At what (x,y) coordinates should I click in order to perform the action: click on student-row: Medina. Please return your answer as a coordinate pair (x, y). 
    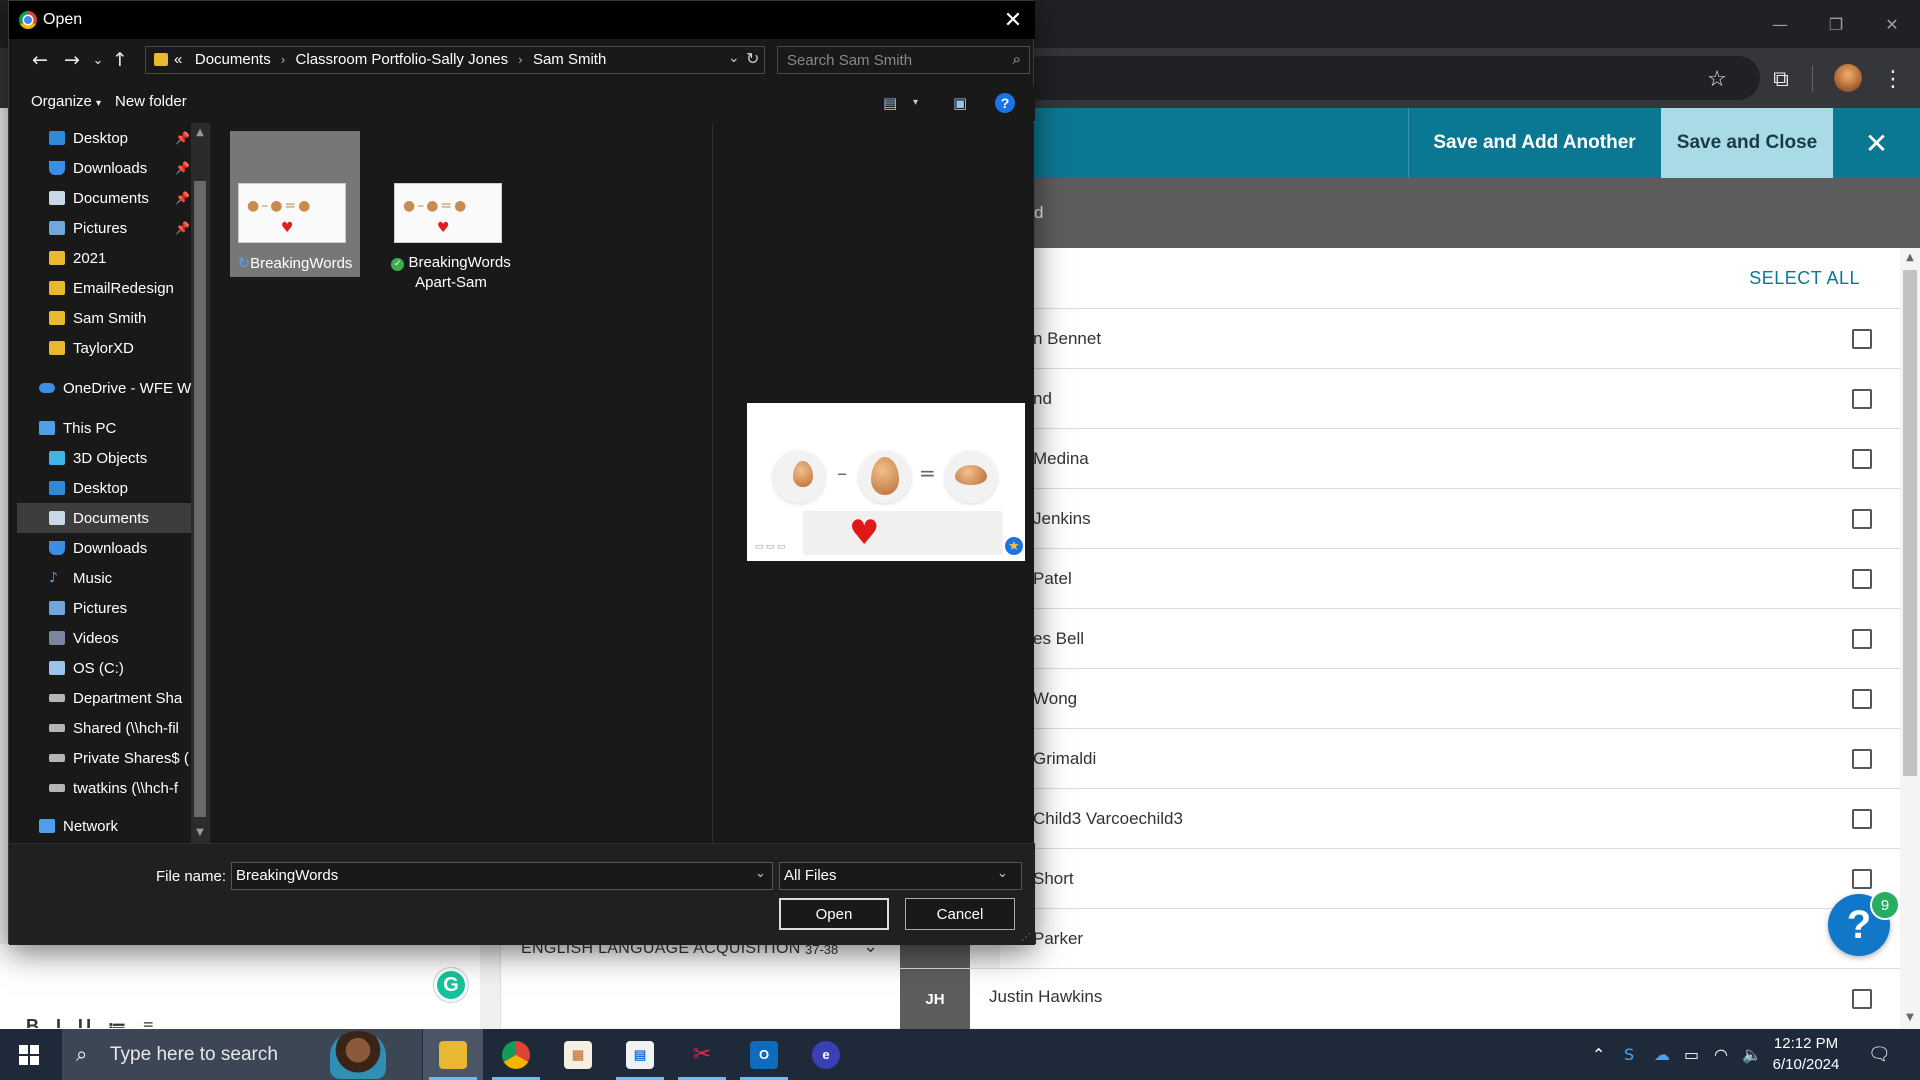
    Looking at the image, I should click on (1450, 458).